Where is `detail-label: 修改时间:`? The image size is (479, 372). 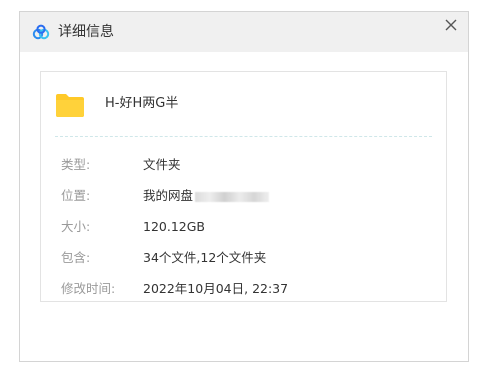 detail-label: 修改时间: is located at coordinates (88, 288).